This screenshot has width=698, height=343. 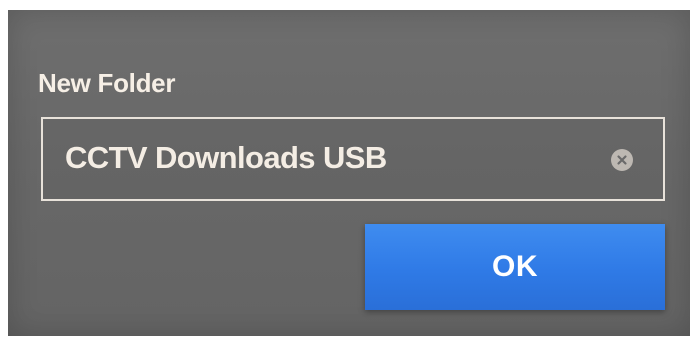 I want to click on folder-name-value: CCTV Downloads USB, so click(x=226, y=157).